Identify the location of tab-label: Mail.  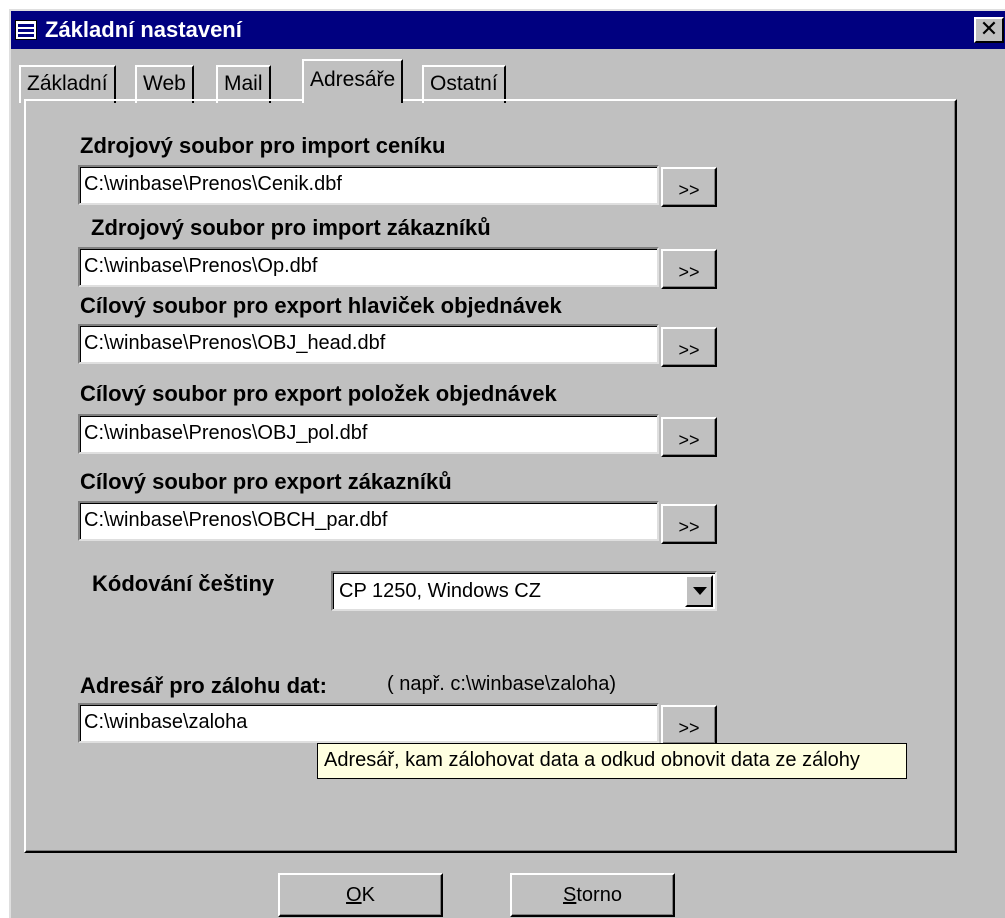
(243, 83).